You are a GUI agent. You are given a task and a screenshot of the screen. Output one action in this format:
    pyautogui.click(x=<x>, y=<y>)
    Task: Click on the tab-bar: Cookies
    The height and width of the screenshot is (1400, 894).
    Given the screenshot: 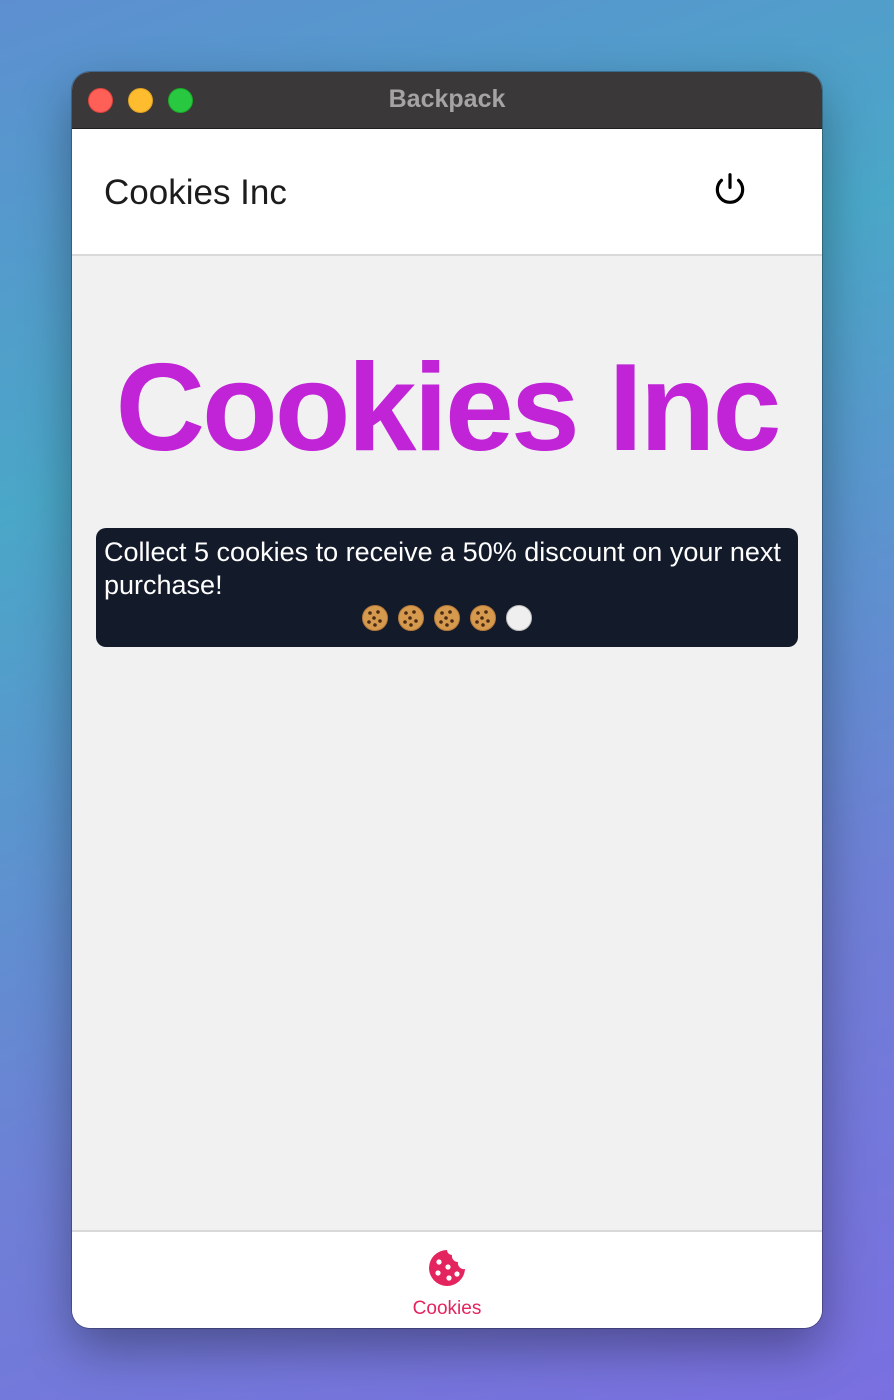 What is the action you would take?
    pyautogui.click(x=447, y=1279)
    